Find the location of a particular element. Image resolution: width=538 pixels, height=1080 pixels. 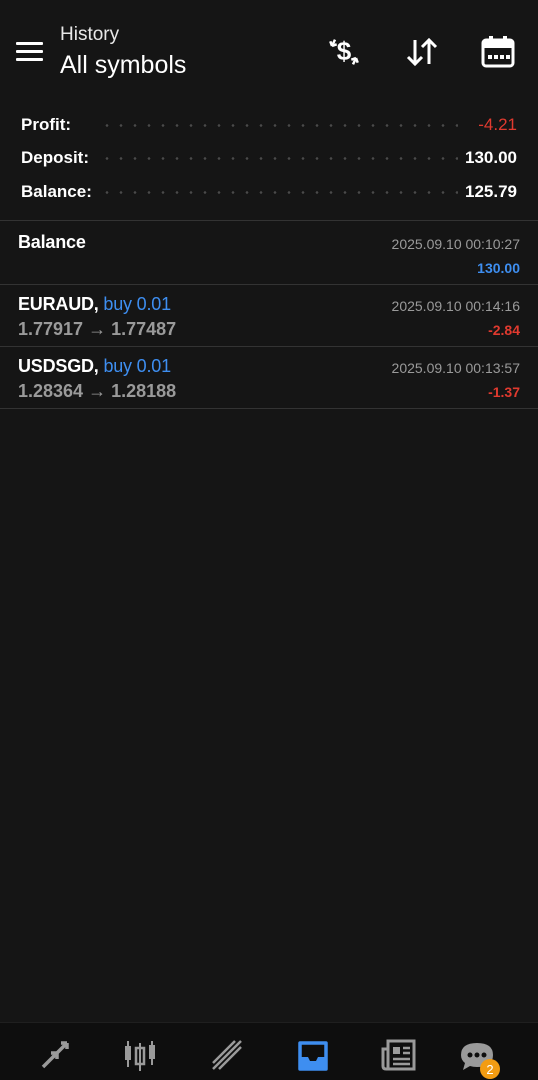

deposit-value: 130.00 is located at coordinates (488, 158).